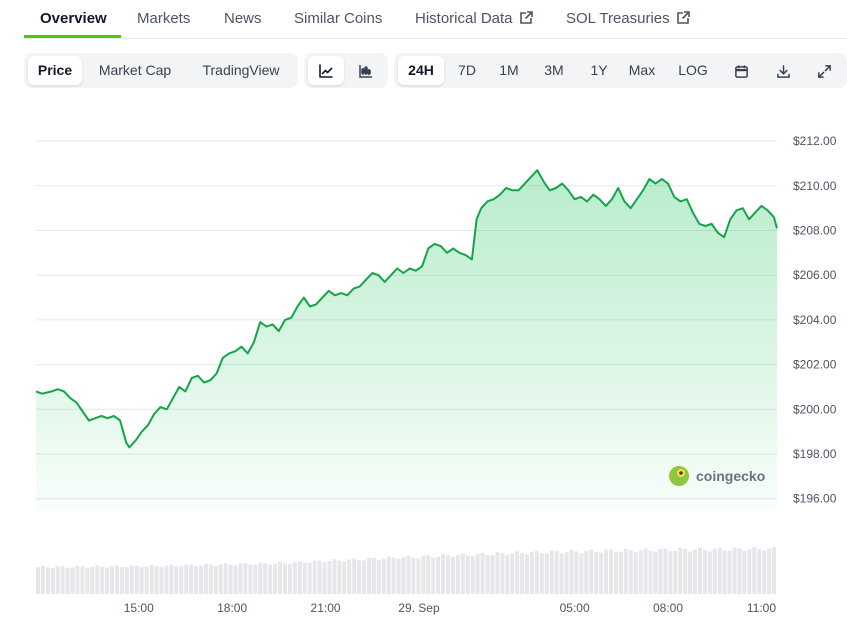 This screenshot has height=632, width=847. I want to click on download-button, so click(783, 70).